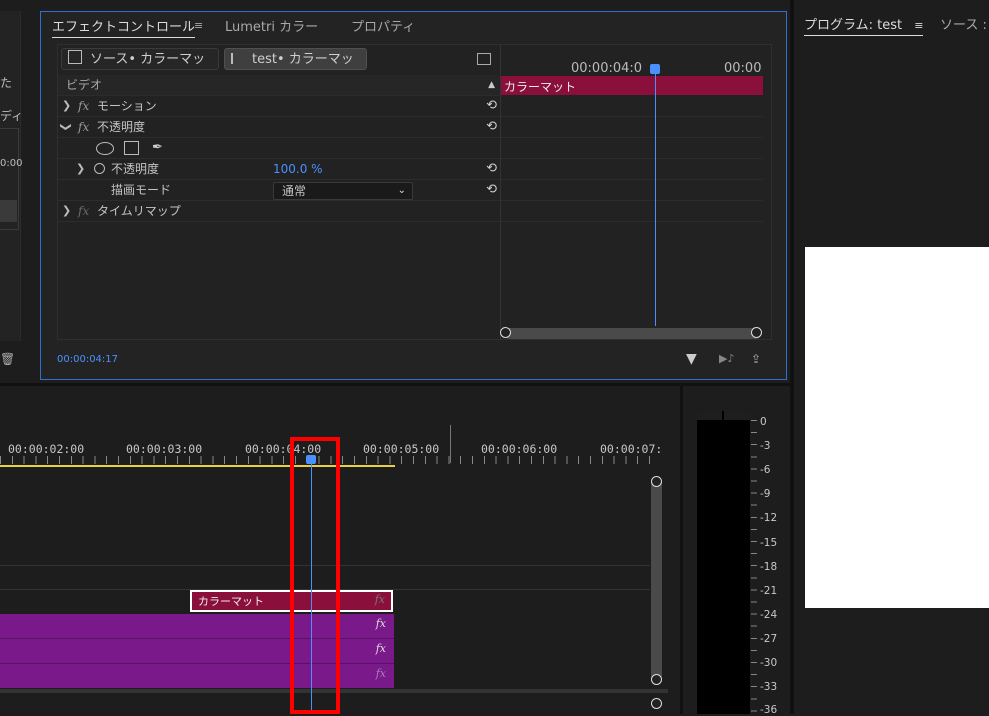 The width and height of the screenshot is (989, 716). What do you see at coordinates (124, 27) in the screenshot?
I see `tab-effect-controls: エフェクトコントロール` at bounding box center [124, 27].